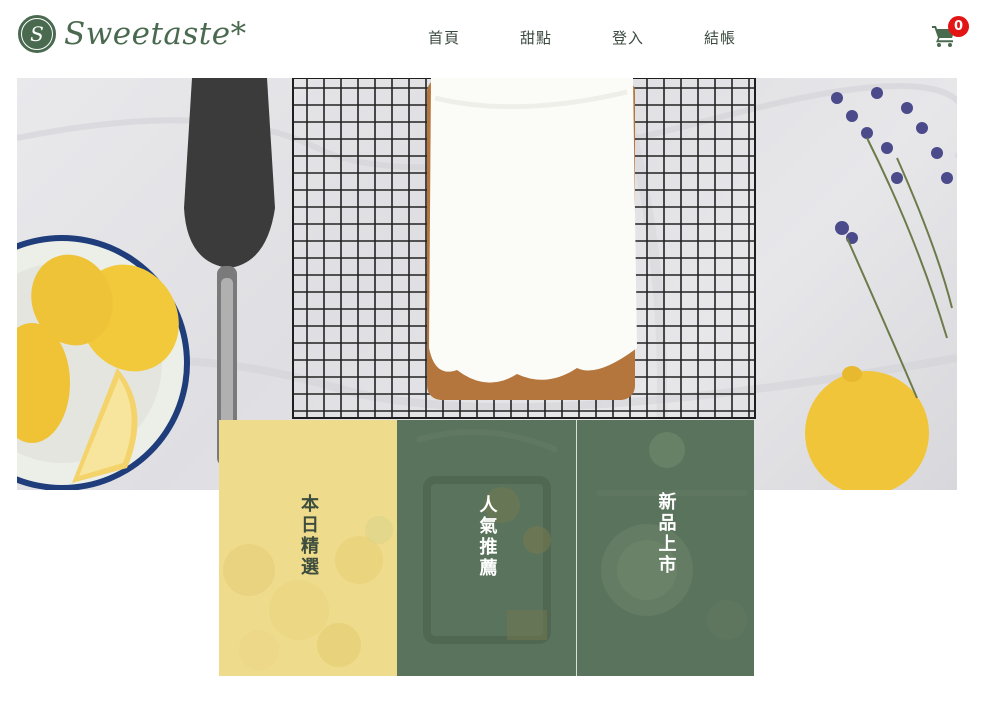  I want to click on logo-letter: S, so click(37, 34).